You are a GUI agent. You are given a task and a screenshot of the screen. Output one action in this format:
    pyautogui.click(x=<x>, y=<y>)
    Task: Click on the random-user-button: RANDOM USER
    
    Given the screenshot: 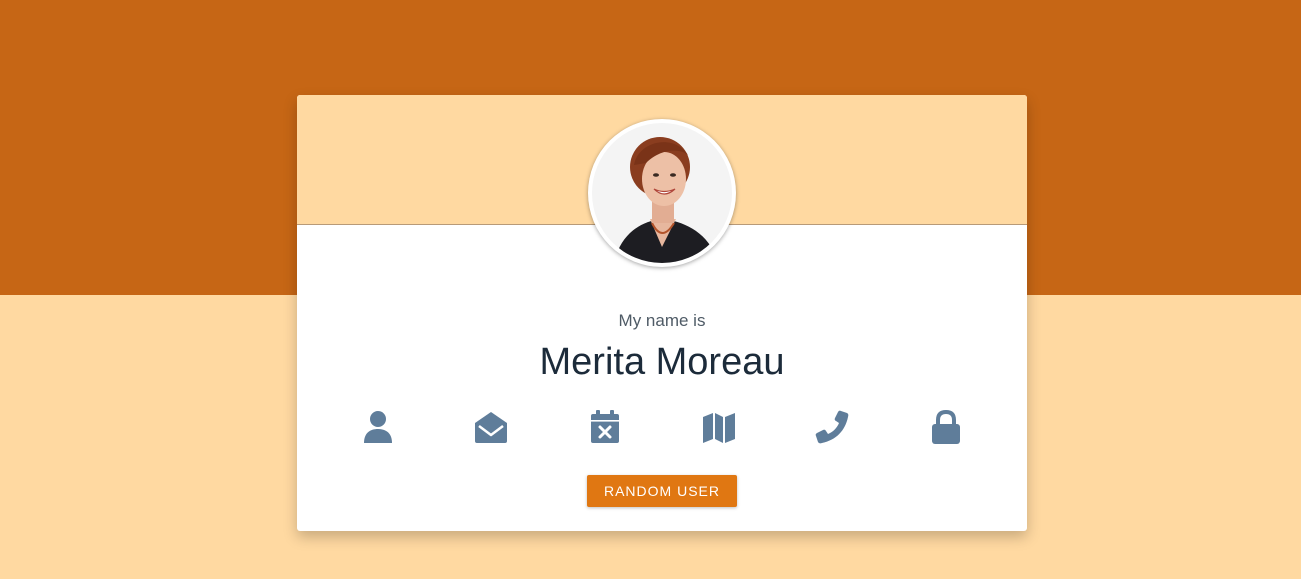 What is the action you would take?
    pyautogui.click(x=662, y=491)
    